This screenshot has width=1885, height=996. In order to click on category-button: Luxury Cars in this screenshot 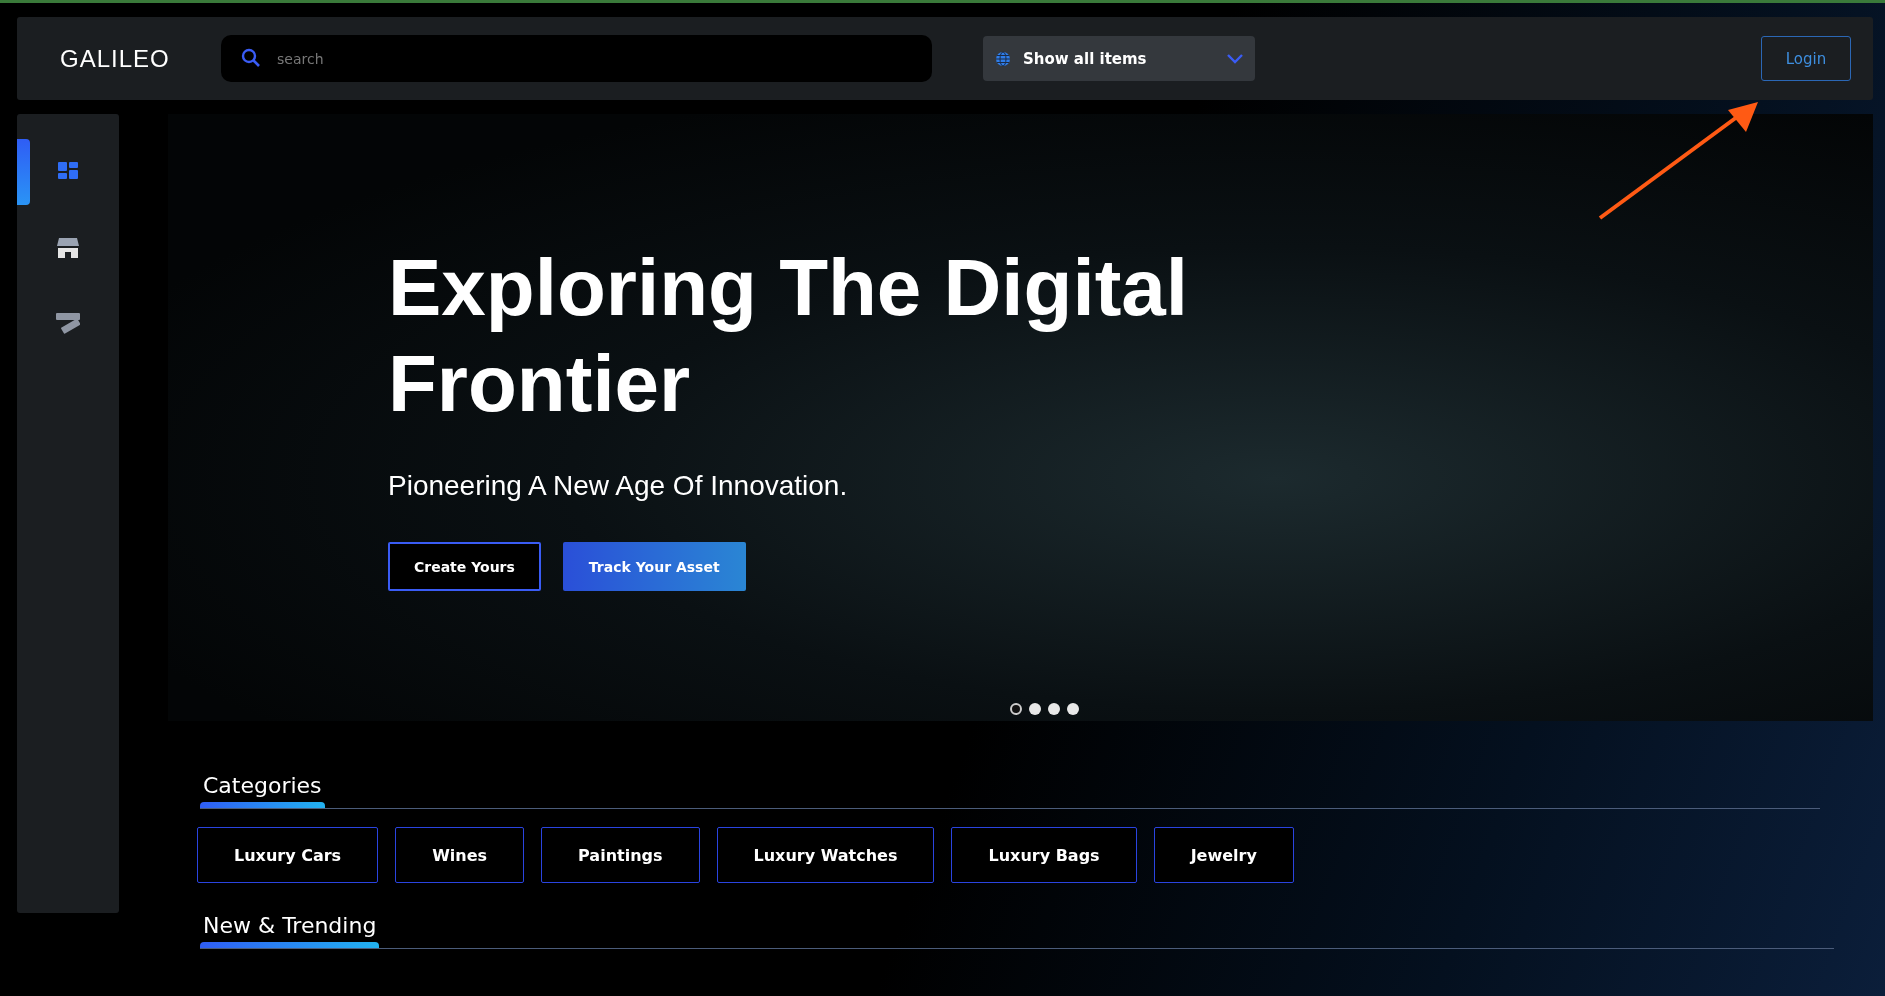, I will do `click(288, 855)`.